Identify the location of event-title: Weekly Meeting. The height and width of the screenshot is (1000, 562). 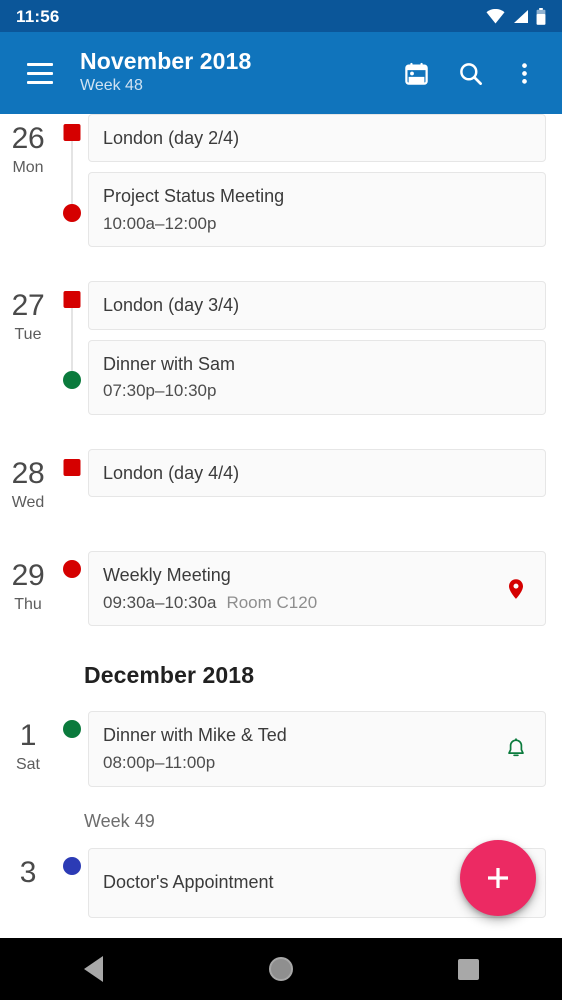
(167, 575).